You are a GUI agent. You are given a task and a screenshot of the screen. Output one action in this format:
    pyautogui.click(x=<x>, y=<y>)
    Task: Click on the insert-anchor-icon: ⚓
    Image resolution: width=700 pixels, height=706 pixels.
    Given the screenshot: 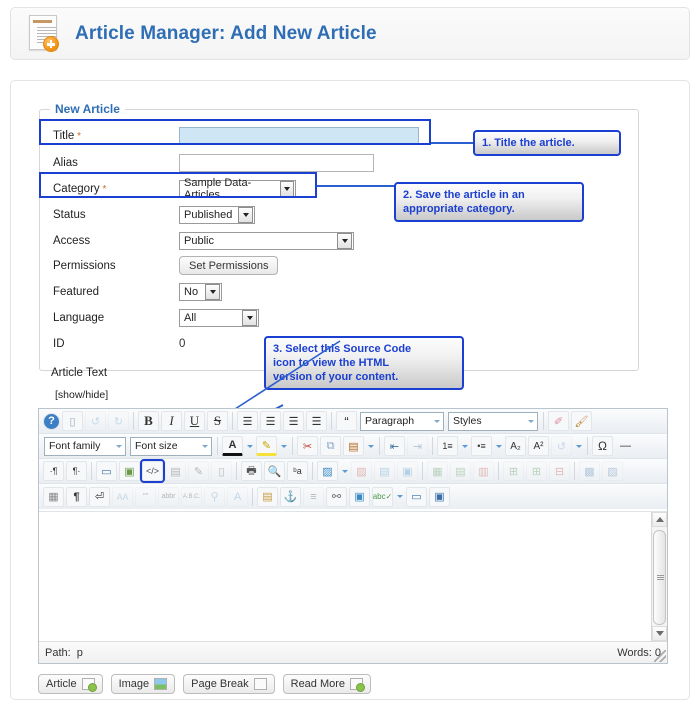 What is the action you would take?
    pyautogui.click(x=290, y=496)
    